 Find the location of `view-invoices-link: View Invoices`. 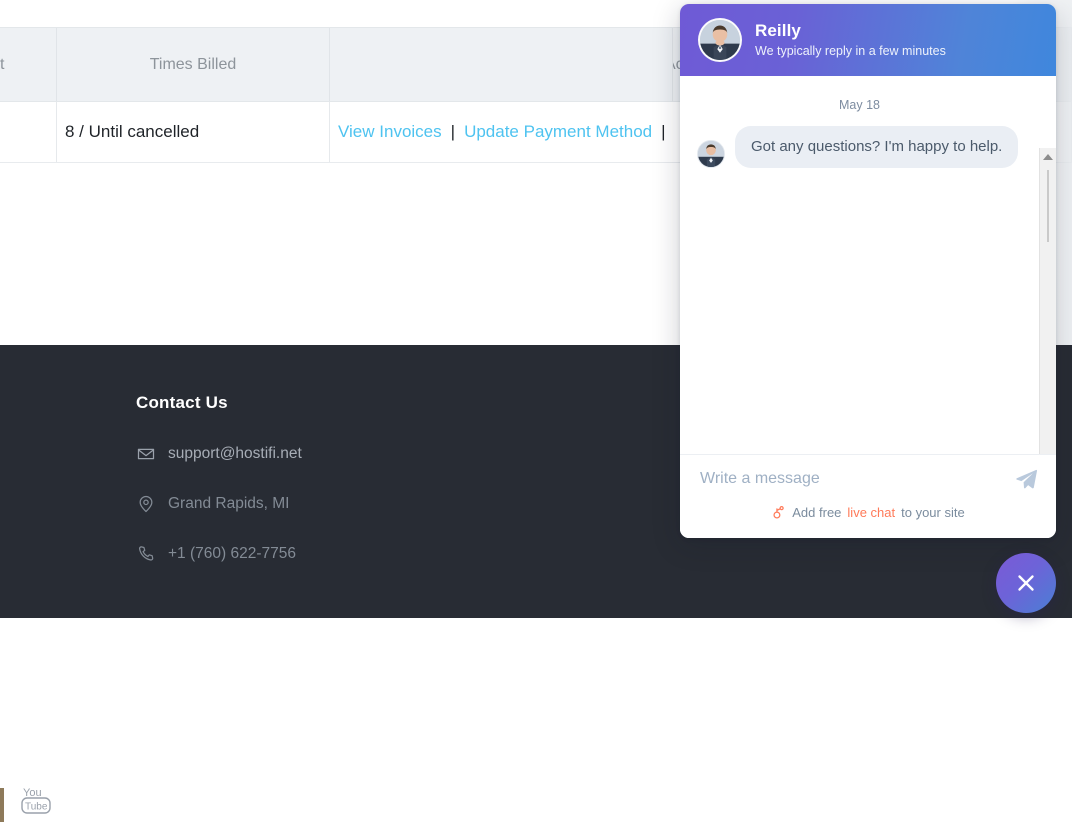

view-invoices-link: View Invoices is located at coordinates (390, 132).